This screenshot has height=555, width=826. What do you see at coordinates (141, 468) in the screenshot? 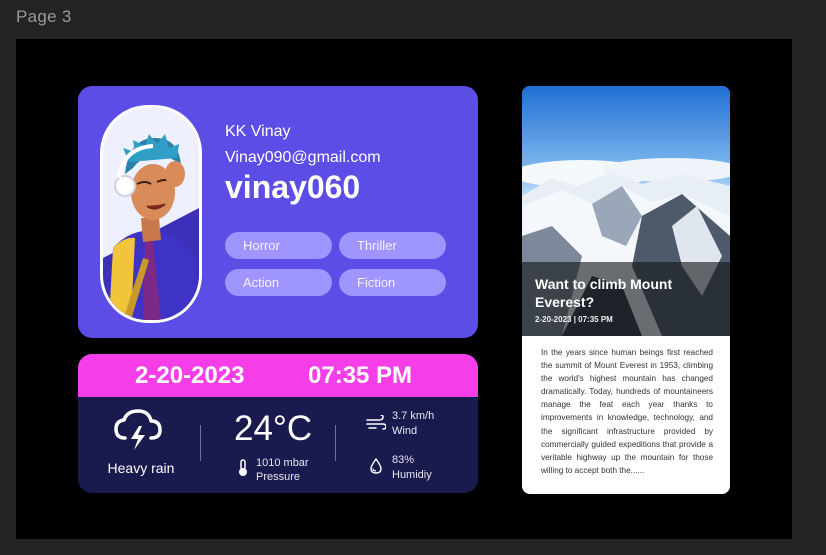
I see `weather-condition: Heavy rain` at bounding box center [141, 468].